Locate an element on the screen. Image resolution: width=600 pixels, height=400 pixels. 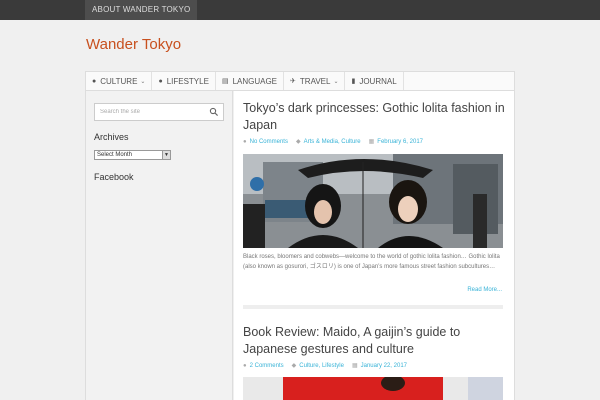
nav-item-label: TRAVEL is located at coordinates (315, 81).